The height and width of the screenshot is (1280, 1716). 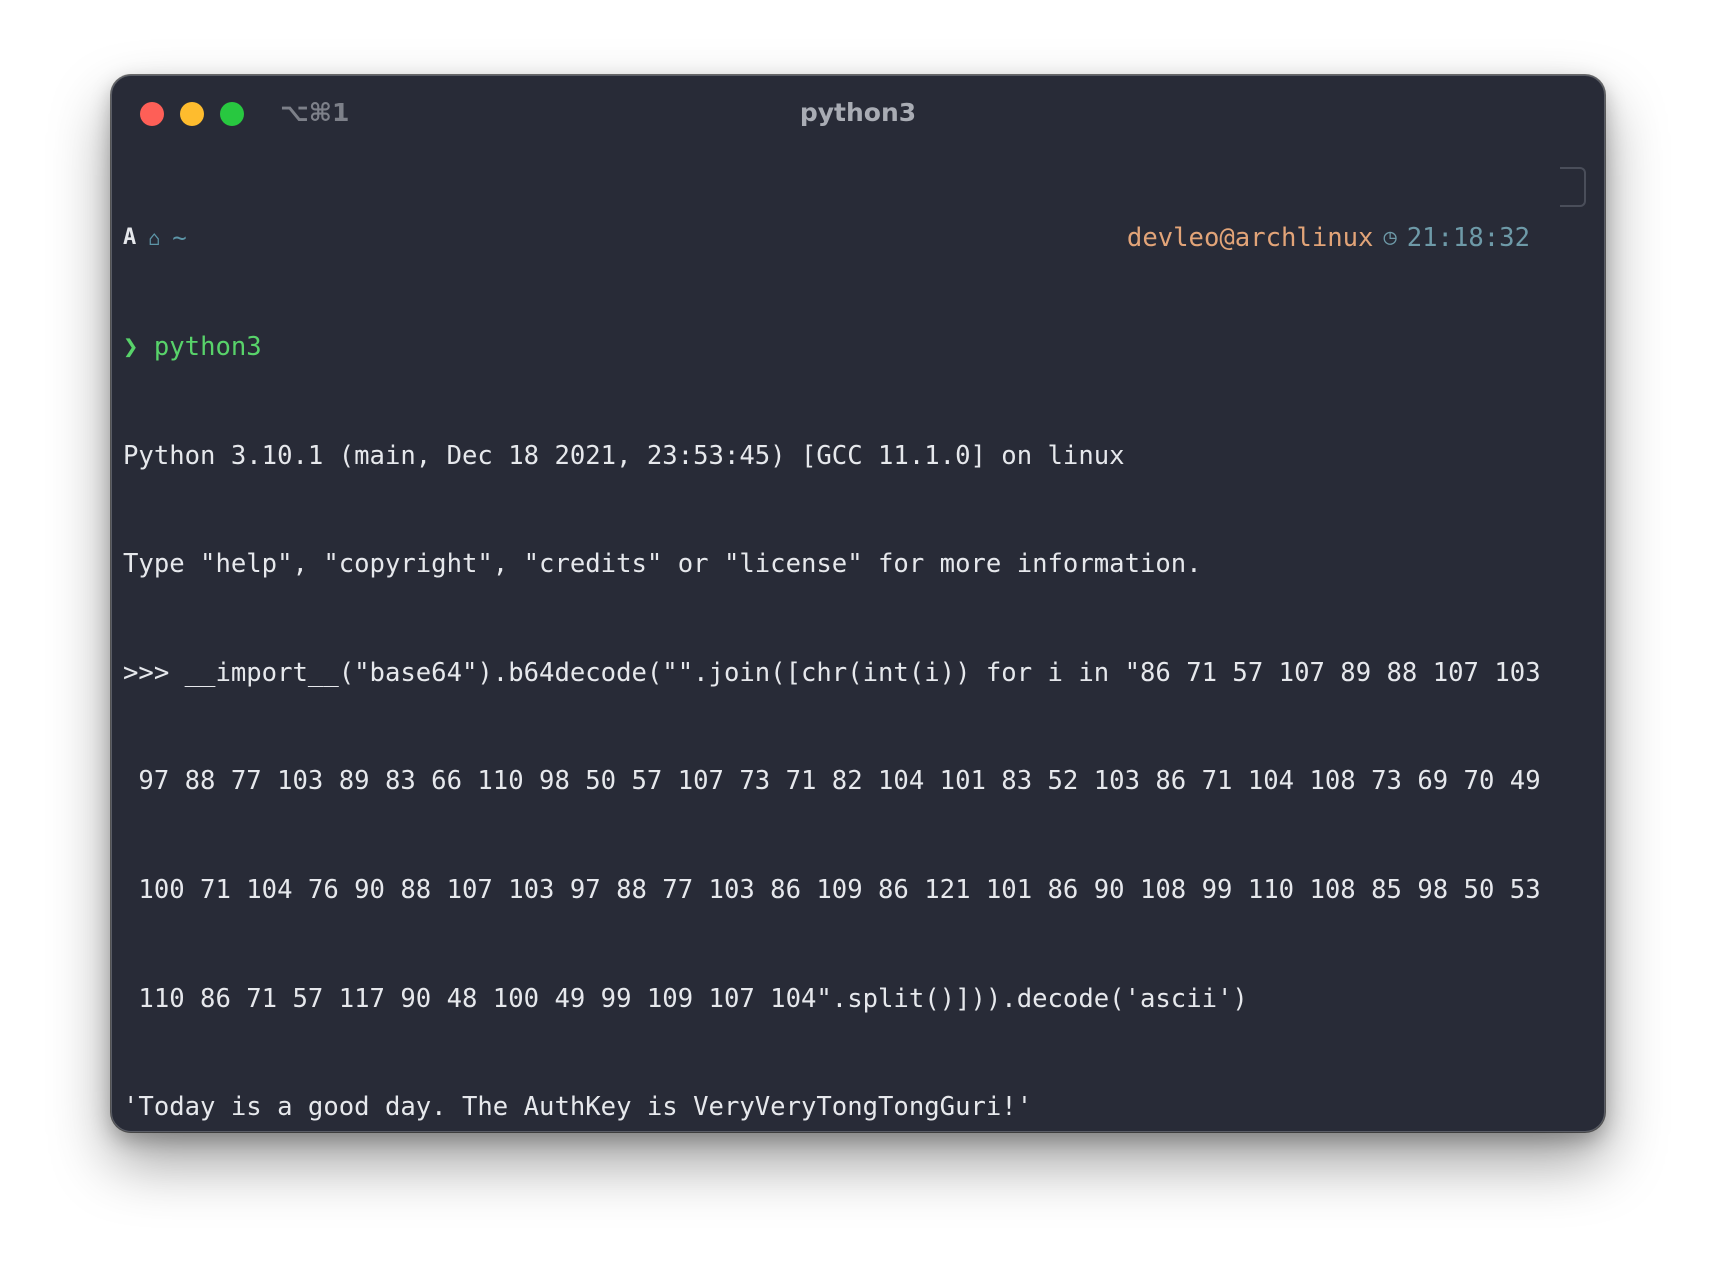 What do you see at coordinates (1468, 238) in the screenshot?
I see `prompt-time: 21:18:32` at bounding box center [1468, 238].